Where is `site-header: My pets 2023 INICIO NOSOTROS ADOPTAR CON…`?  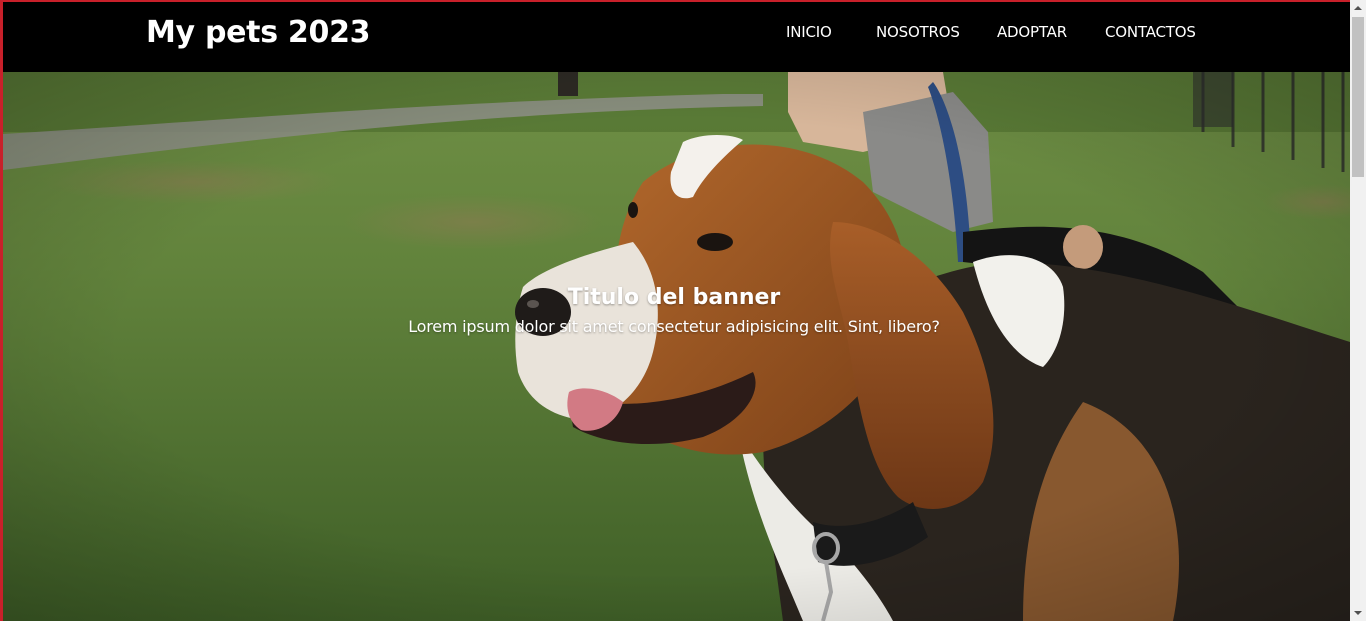 site-header: My pets 2023 INICIO NOSOTROS ADOPTAR CON… is located at coordinates (676, 37).